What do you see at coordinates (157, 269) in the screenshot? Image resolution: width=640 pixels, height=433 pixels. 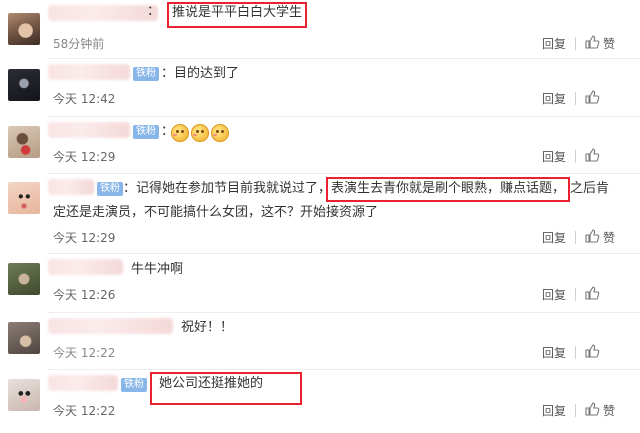 I see `comment-text: 牛牛冲啊` at bounding box center [157, 269].